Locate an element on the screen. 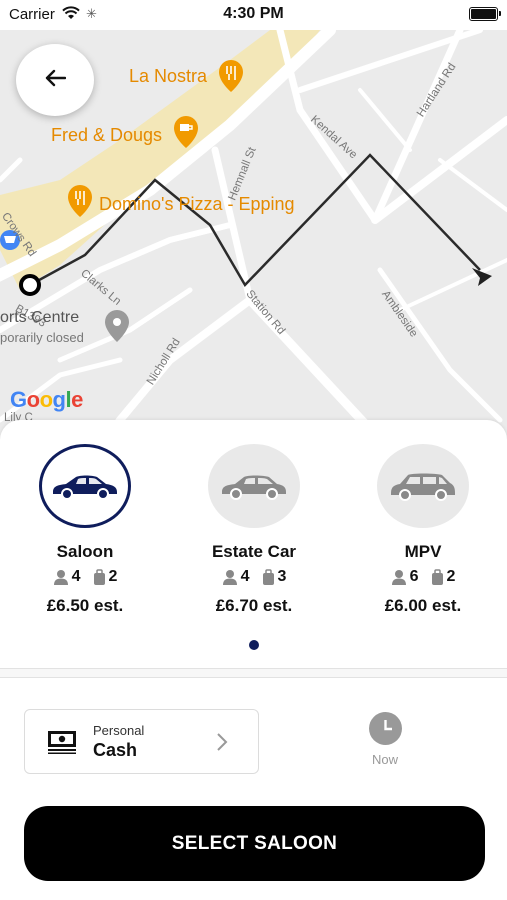 The height and width of the screenshot is (900, 507). payment-type-label: Personal is located at coordinates (119, 730).